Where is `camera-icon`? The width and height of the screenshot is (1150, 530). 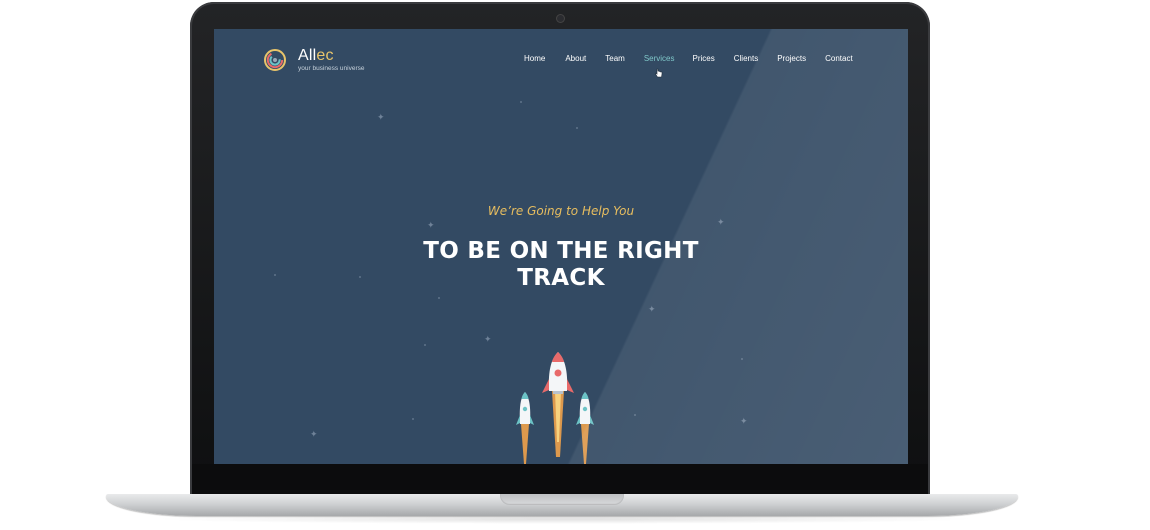 camera-icon is located at coordinates (560, 18).